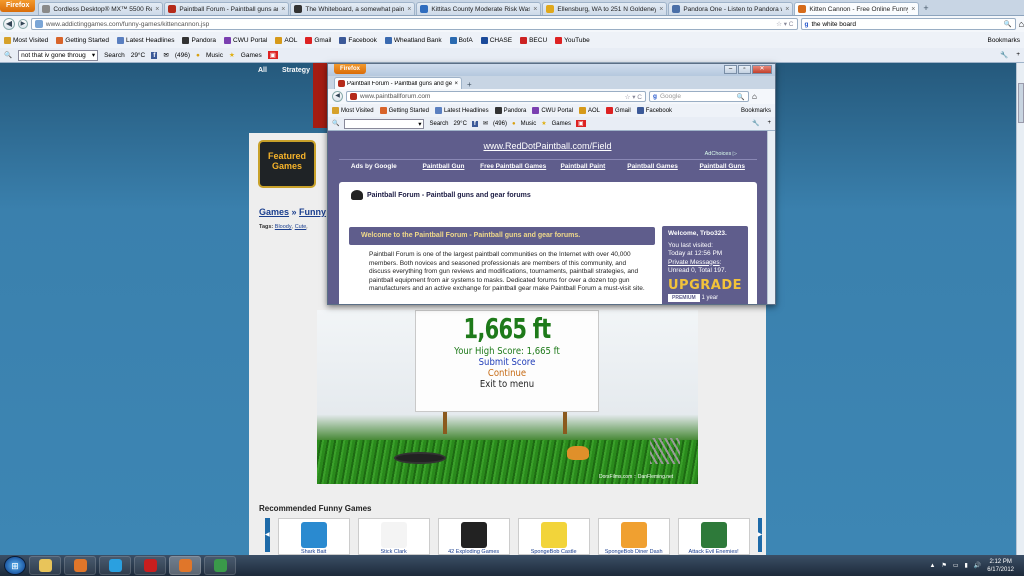  I want to click on breadcrumb-funny: Funny, so click(312, 212).